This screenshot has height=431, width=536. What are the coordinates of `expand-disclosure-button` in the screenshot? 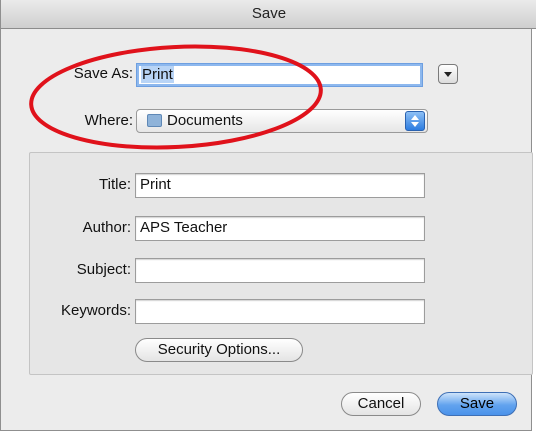 It's located at (448, 74).